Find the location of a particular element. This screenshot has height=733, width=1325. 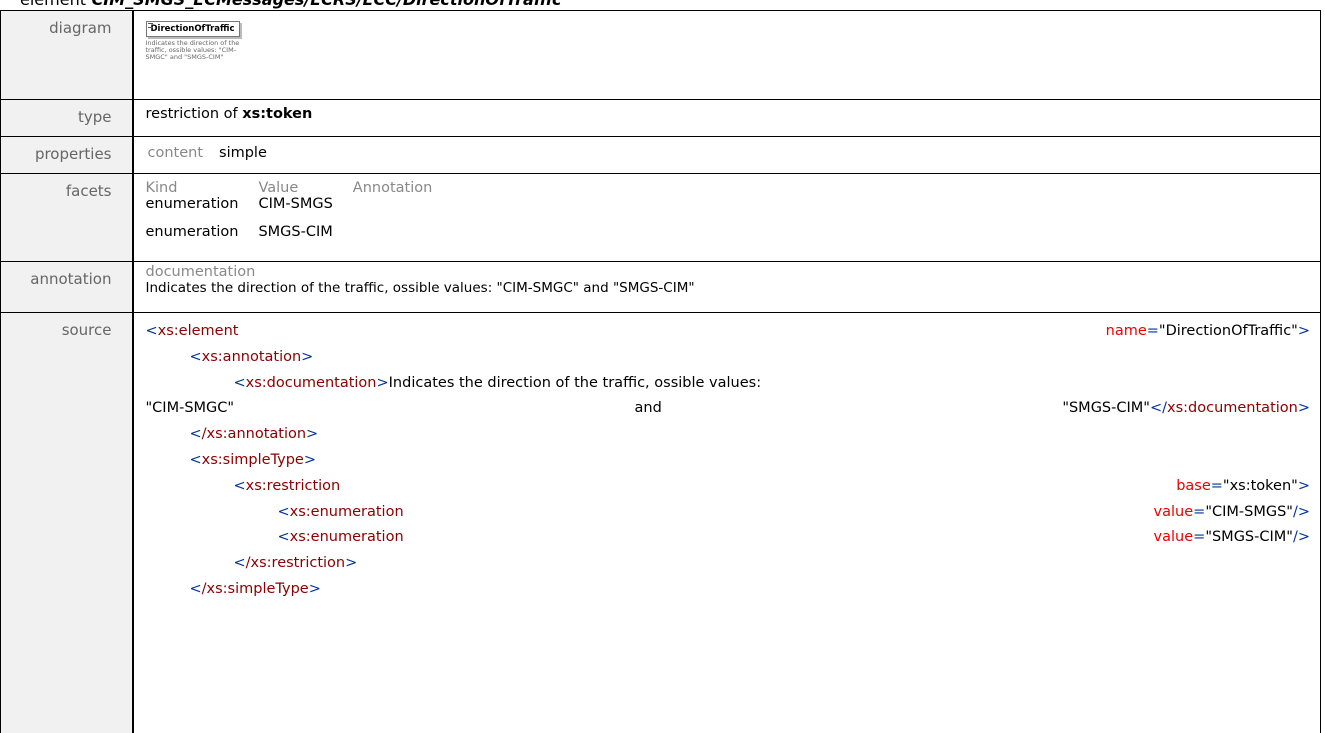

code-value: "xs:token" is located at coordinates (1260, 485).